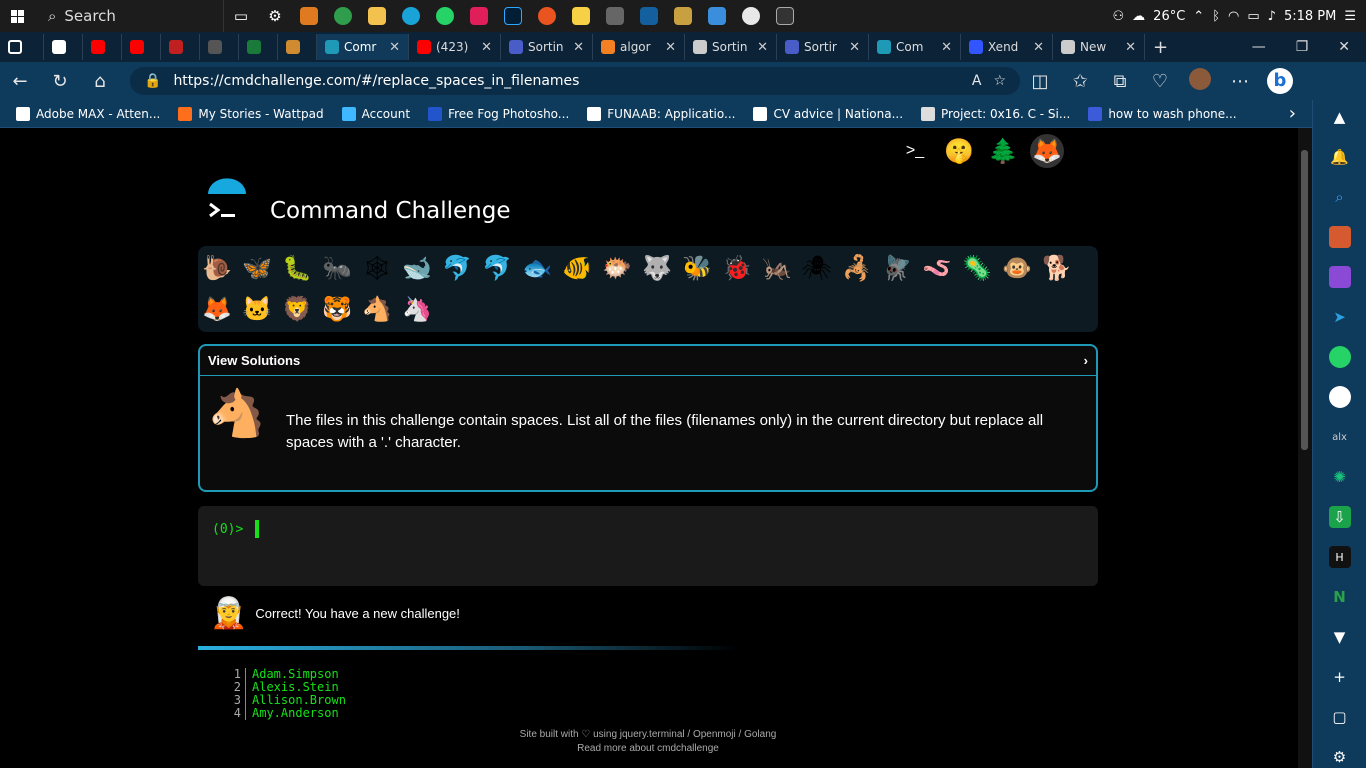 Image resolution: width=1366 pixels, height=768 pixels. Describe the element at coordinates (1198, 16) in the screenshot. I see `chevron-up-icon: ⌃` at that location.